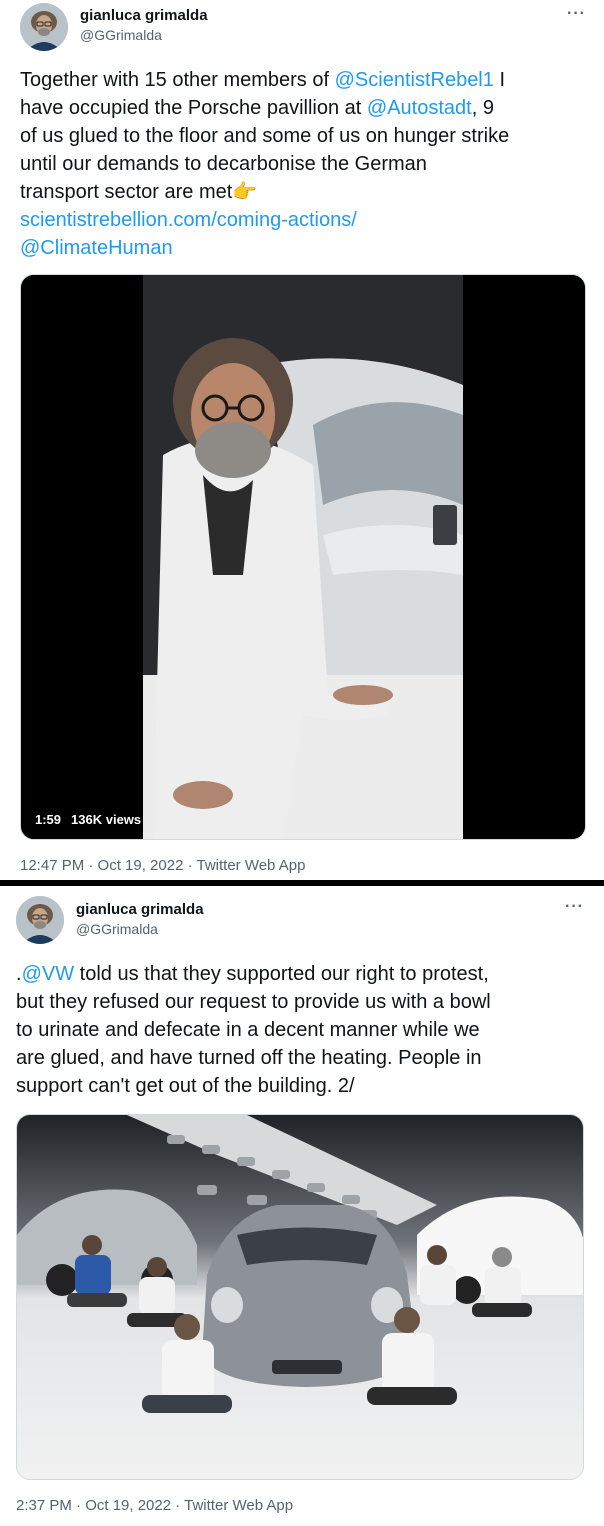  What do you see at coordinates (48, 974) in the screenshot?
I see `mention-link: @VW` at bounding box center [48, 974].